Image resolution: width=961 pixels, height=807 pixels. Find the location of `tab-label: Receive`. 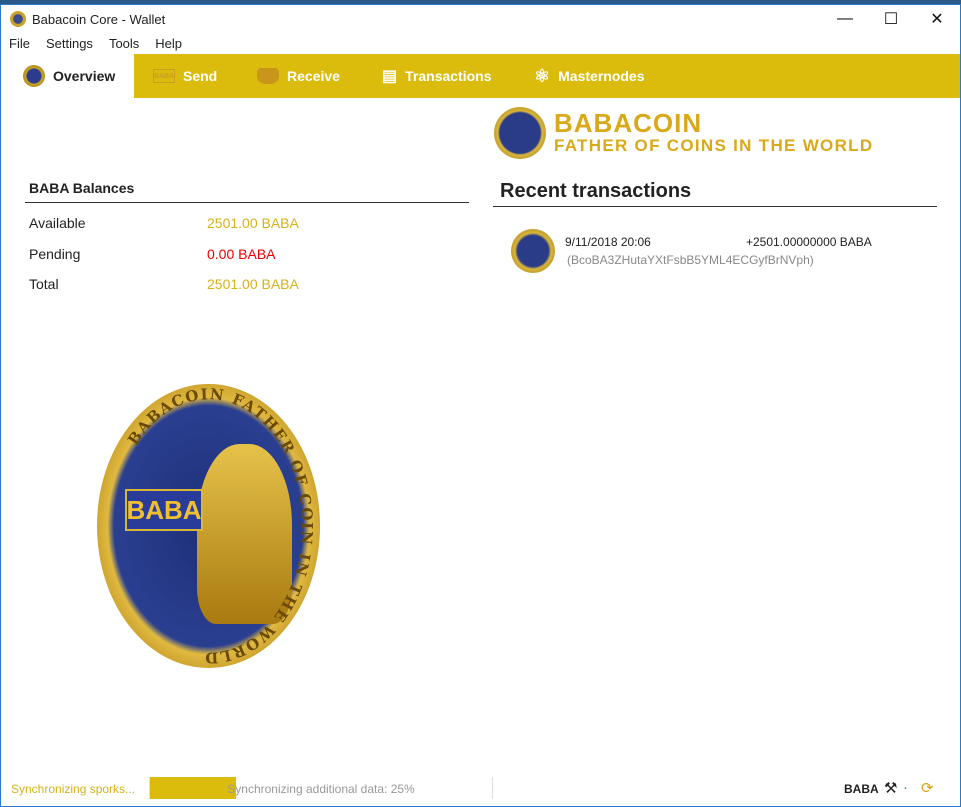

tab-label: Receive is located at coordinates (313, 76).